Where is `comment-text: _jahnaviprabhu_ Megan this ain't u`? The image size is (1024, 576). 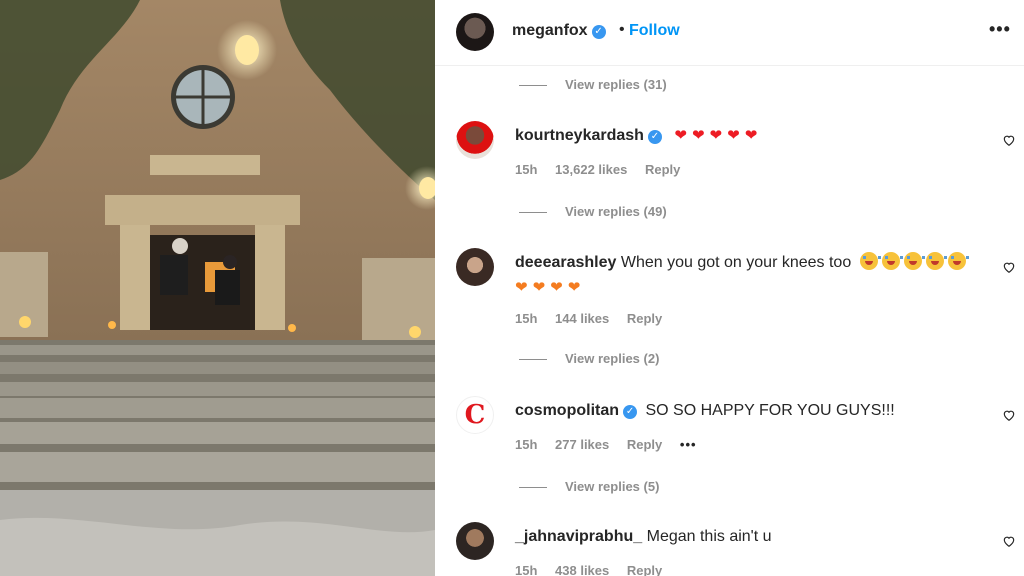 comment-text: _jahnaviprabhu_ Megan this ain't u is located at coordinates (750, 536).